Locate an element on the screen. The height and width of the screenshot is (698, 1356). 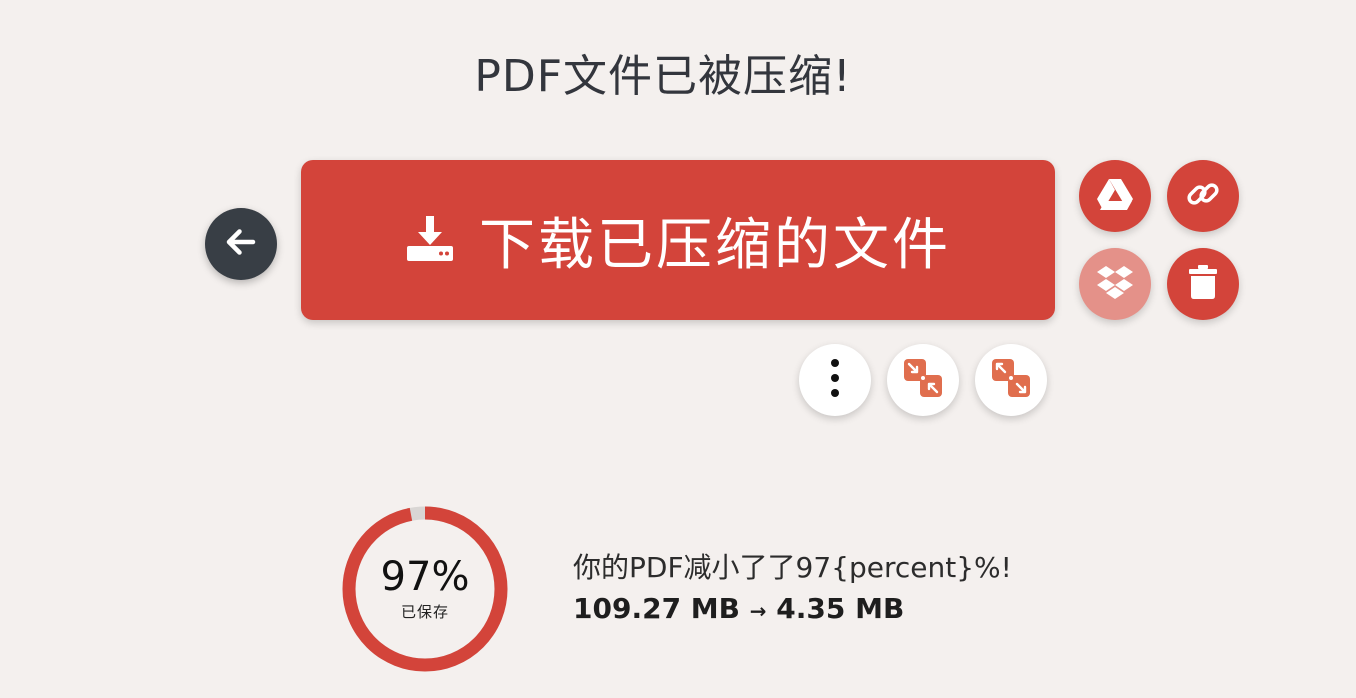
back-button is located at coordinates (241, 244).